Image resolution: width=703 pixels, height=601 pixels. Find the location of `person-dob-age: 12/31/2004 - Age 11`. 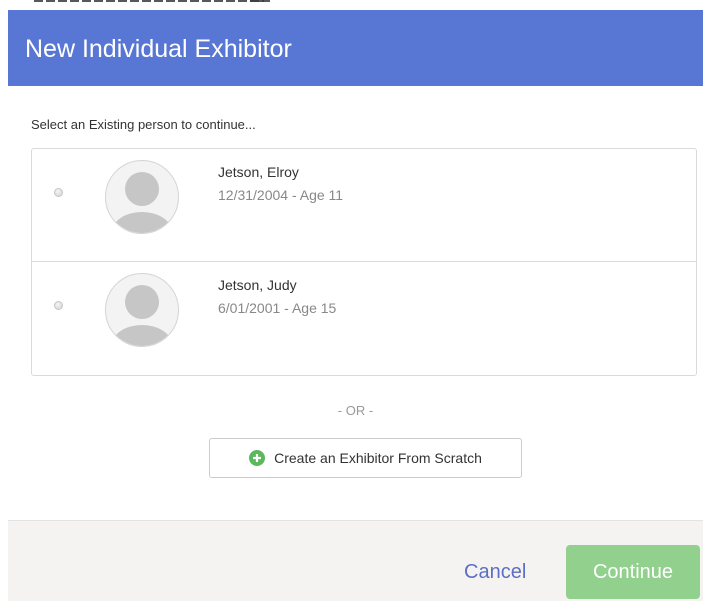

person-dob-age: 12/31/2004 - Age 11 is located at coordinates (281, 195).